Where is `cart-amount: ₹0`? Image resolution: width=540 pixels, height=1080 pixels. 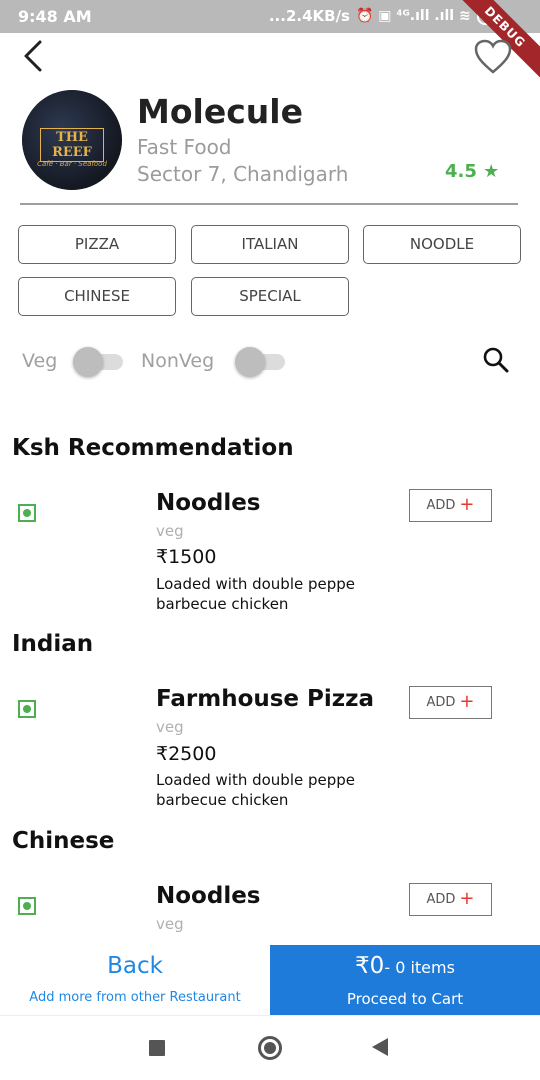
cart-amount: ₹0 is located at coordinates (370, 966).